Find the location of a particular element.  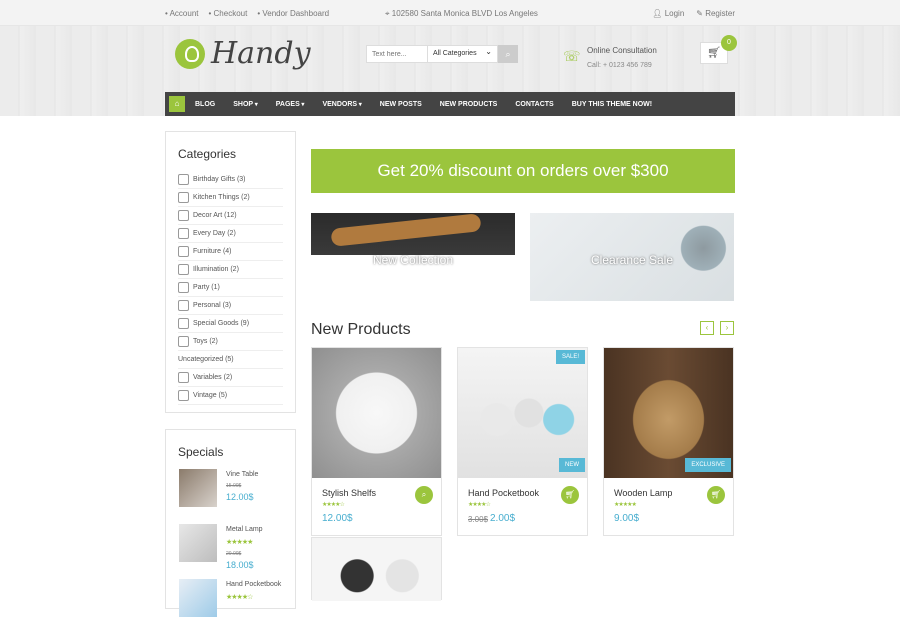

search-input is located at coordinates (397, 54).